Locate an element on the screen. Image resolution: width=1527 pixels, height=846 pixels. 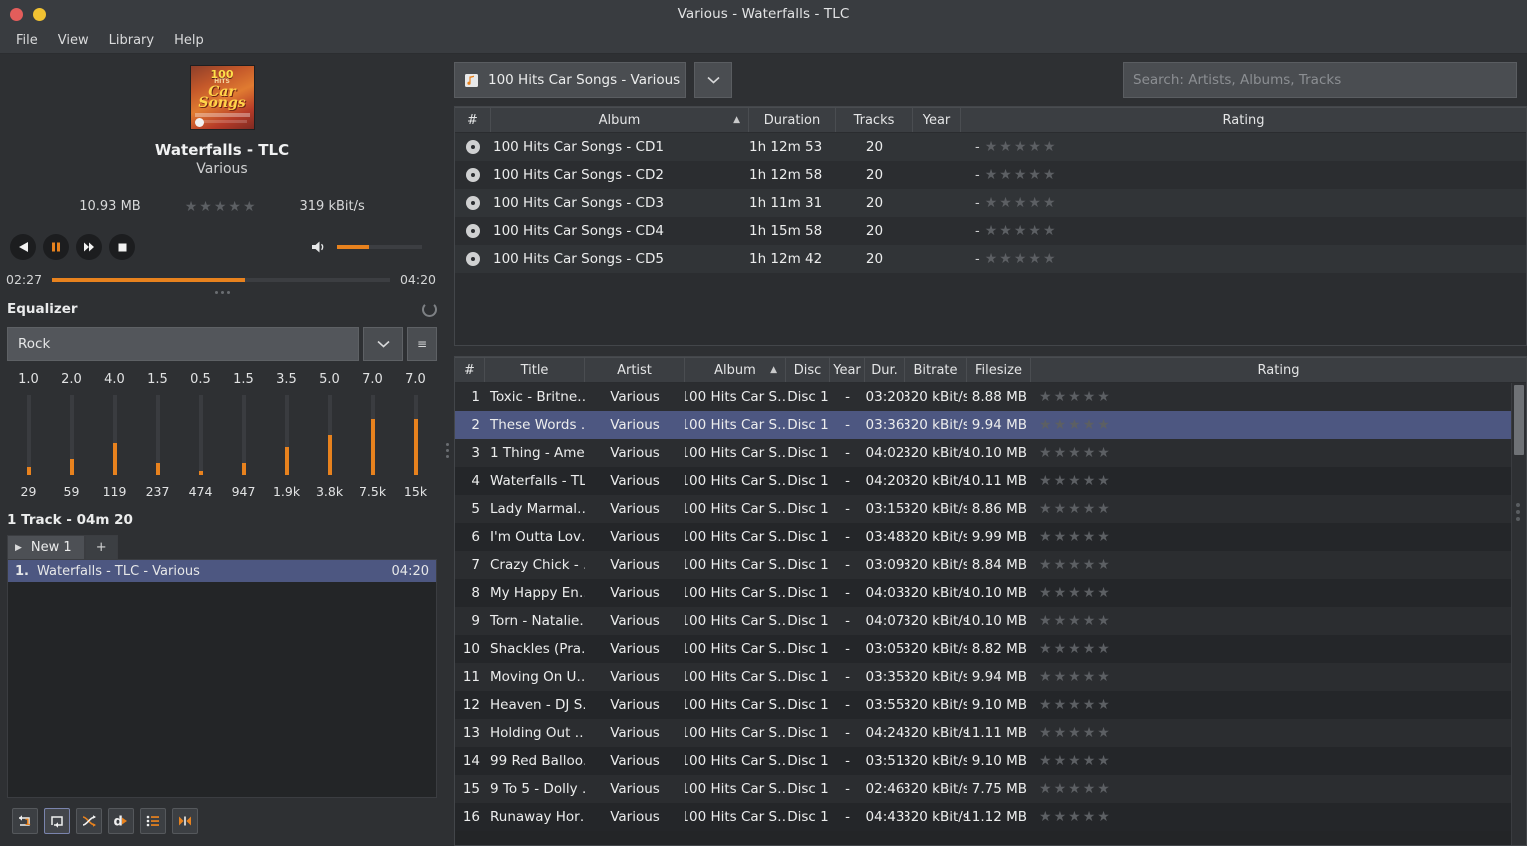
equalizer-band-474: 0.5 474 is located at coordinates (200, 435).